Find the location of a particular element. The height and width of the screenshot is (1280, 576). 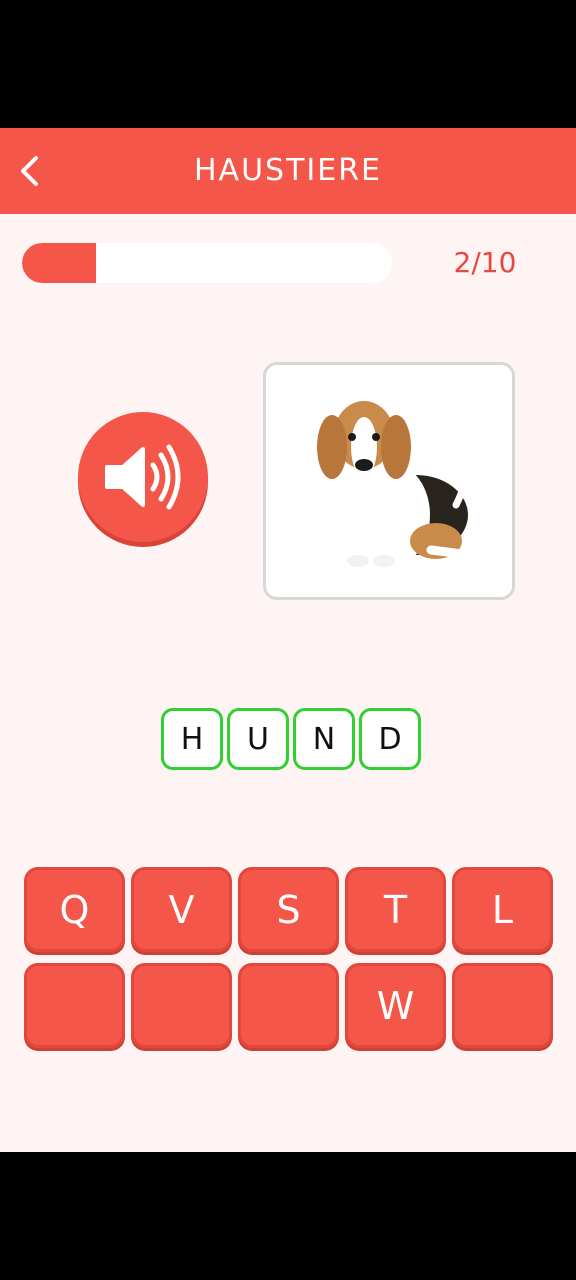

letter-key: W is located at coordinates (395, 1005).